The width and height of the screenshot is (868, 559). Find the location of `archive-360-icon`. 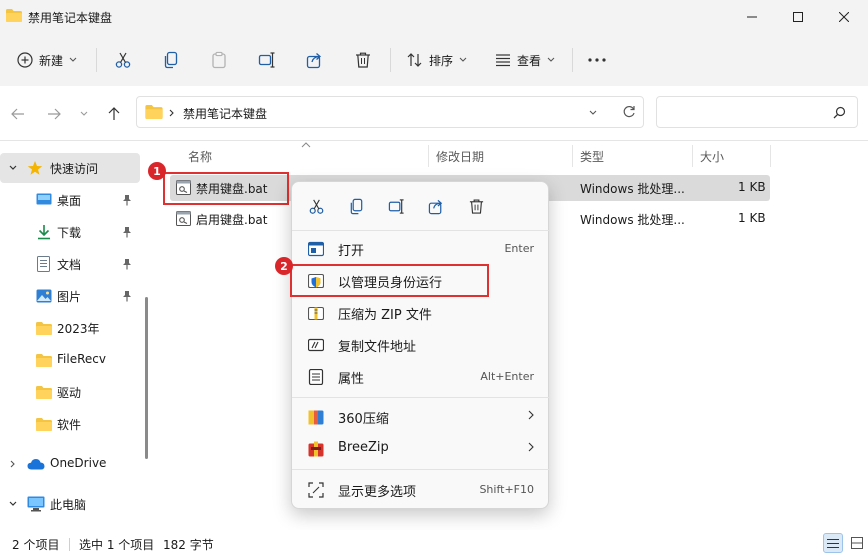

archive-360-icon is located at coordinates (316, 417).